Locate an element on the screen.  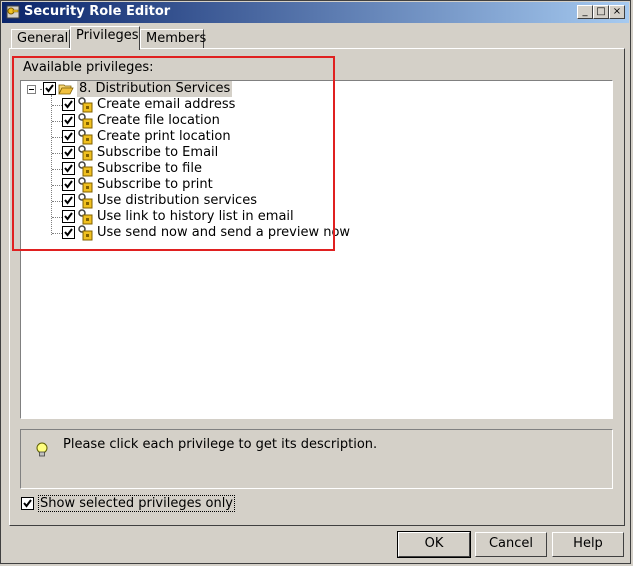
maximize-button: □ is located at coordinates (601, 12).